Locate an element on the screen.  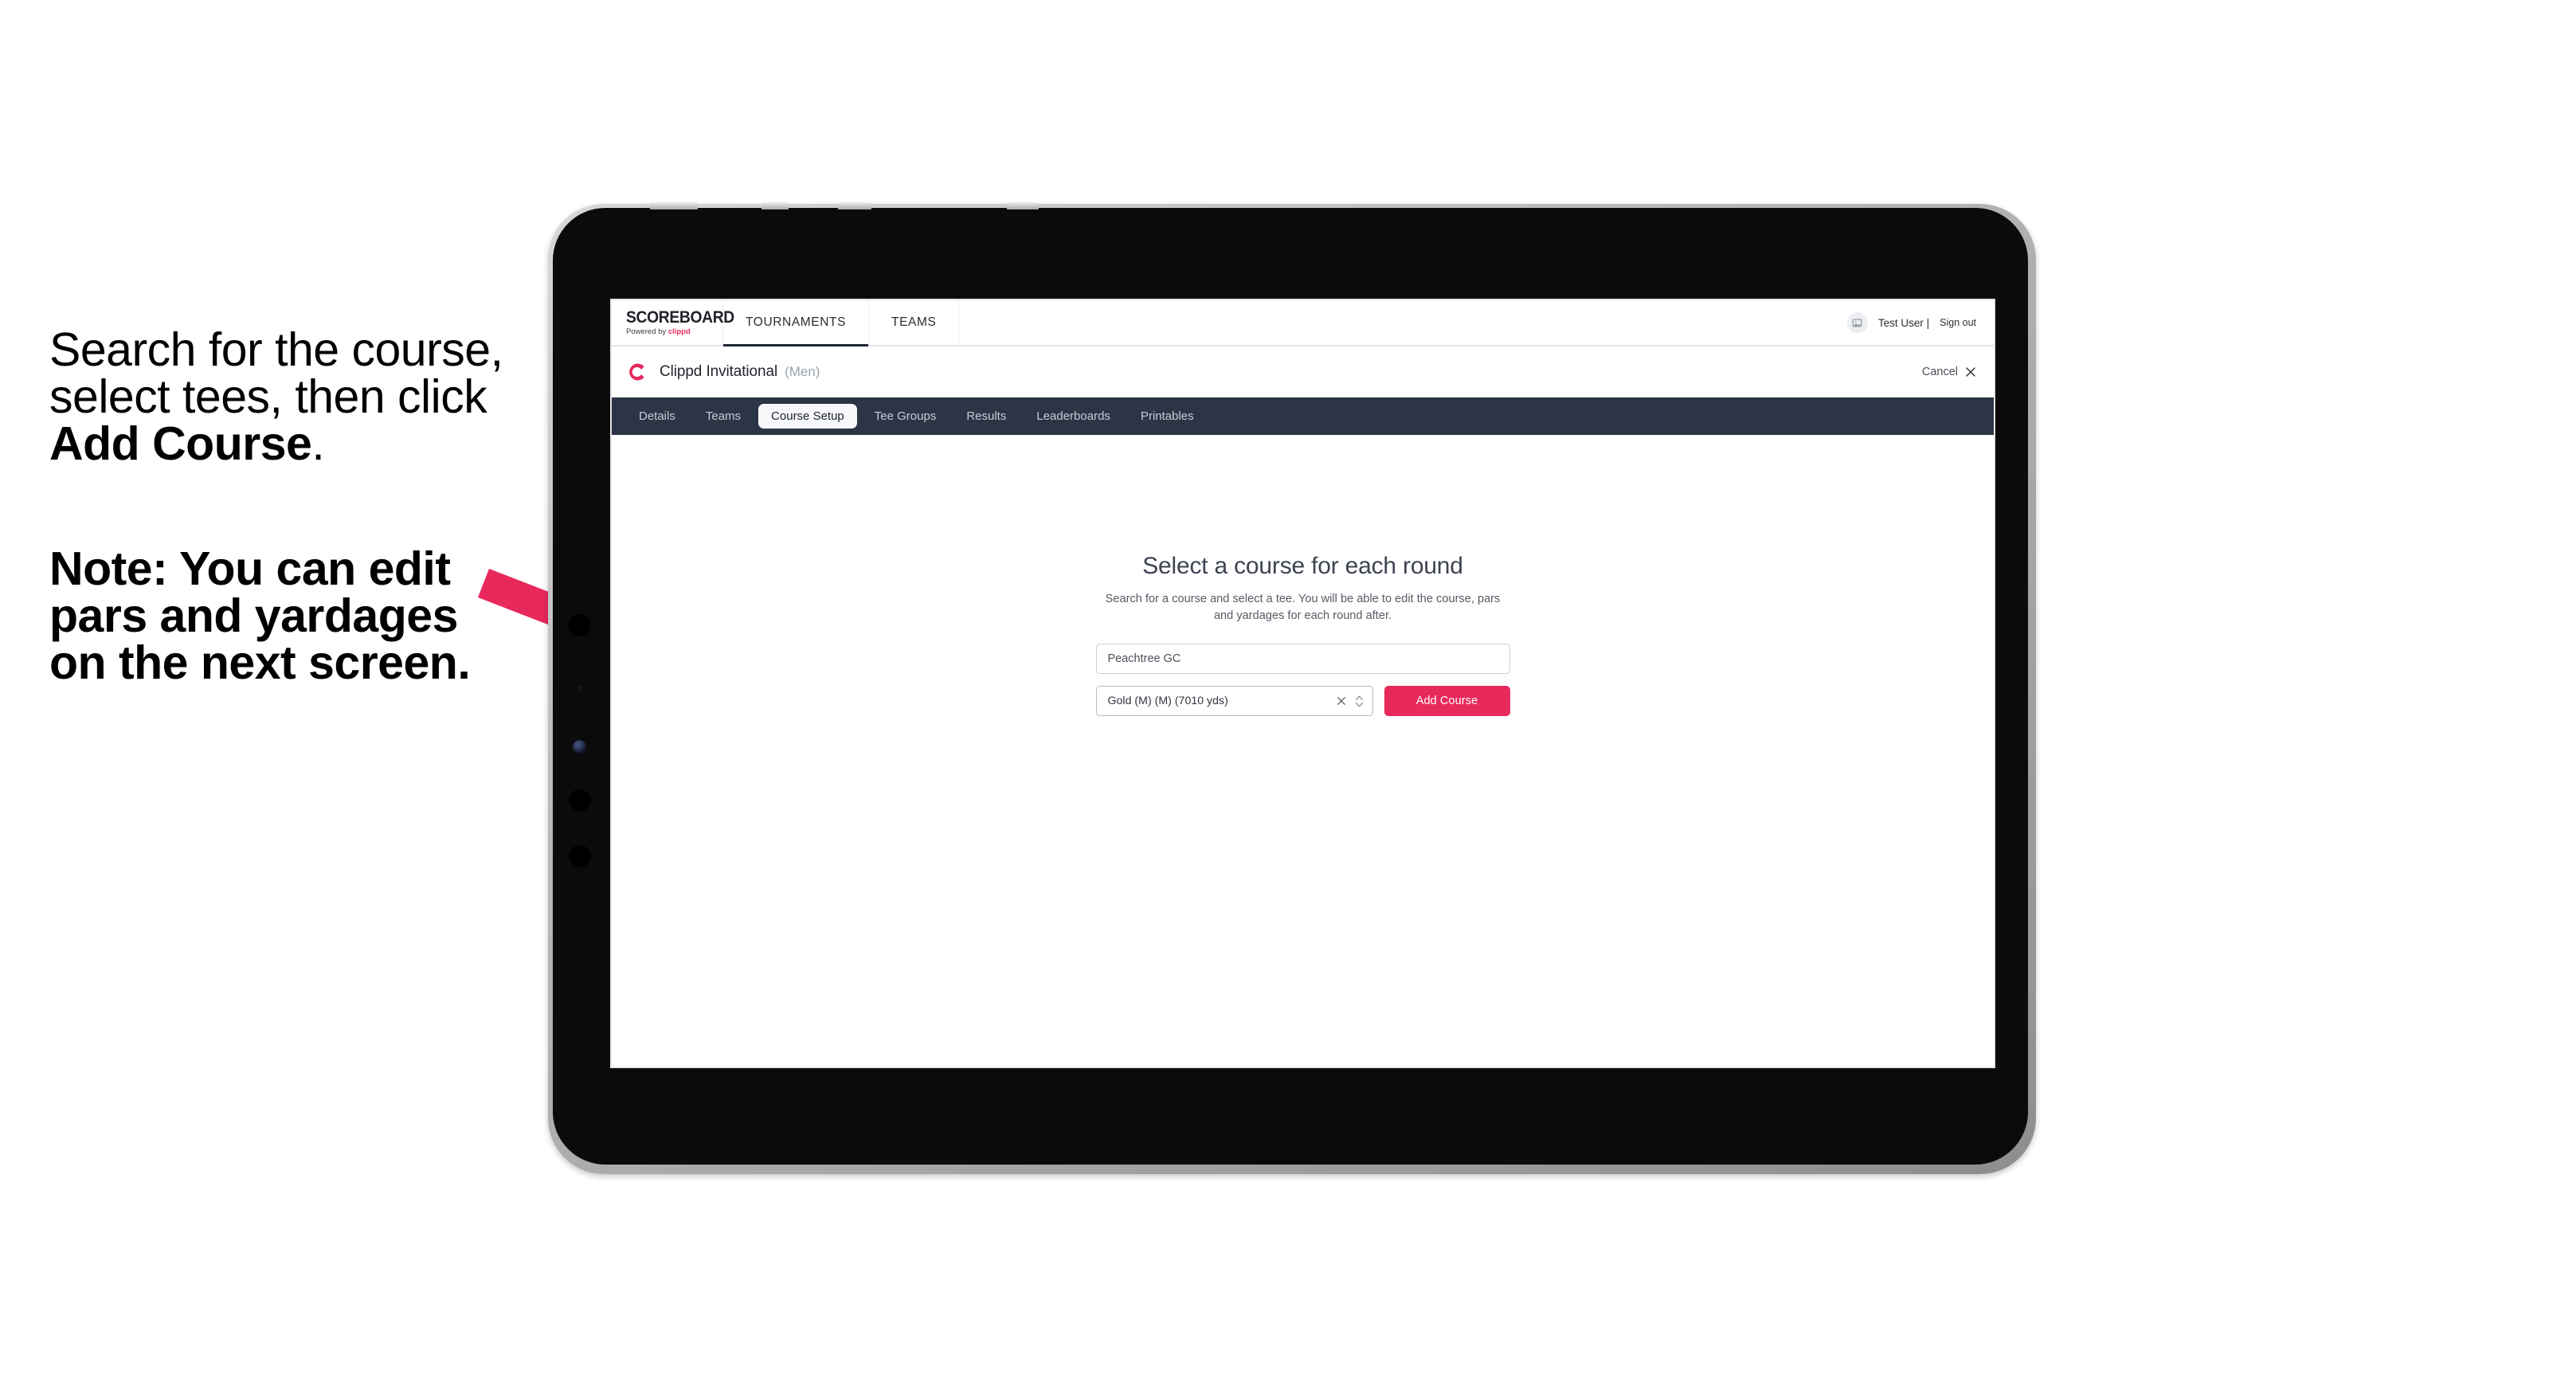
subtab-printables: Printables is located at coordinates (1167, 416).